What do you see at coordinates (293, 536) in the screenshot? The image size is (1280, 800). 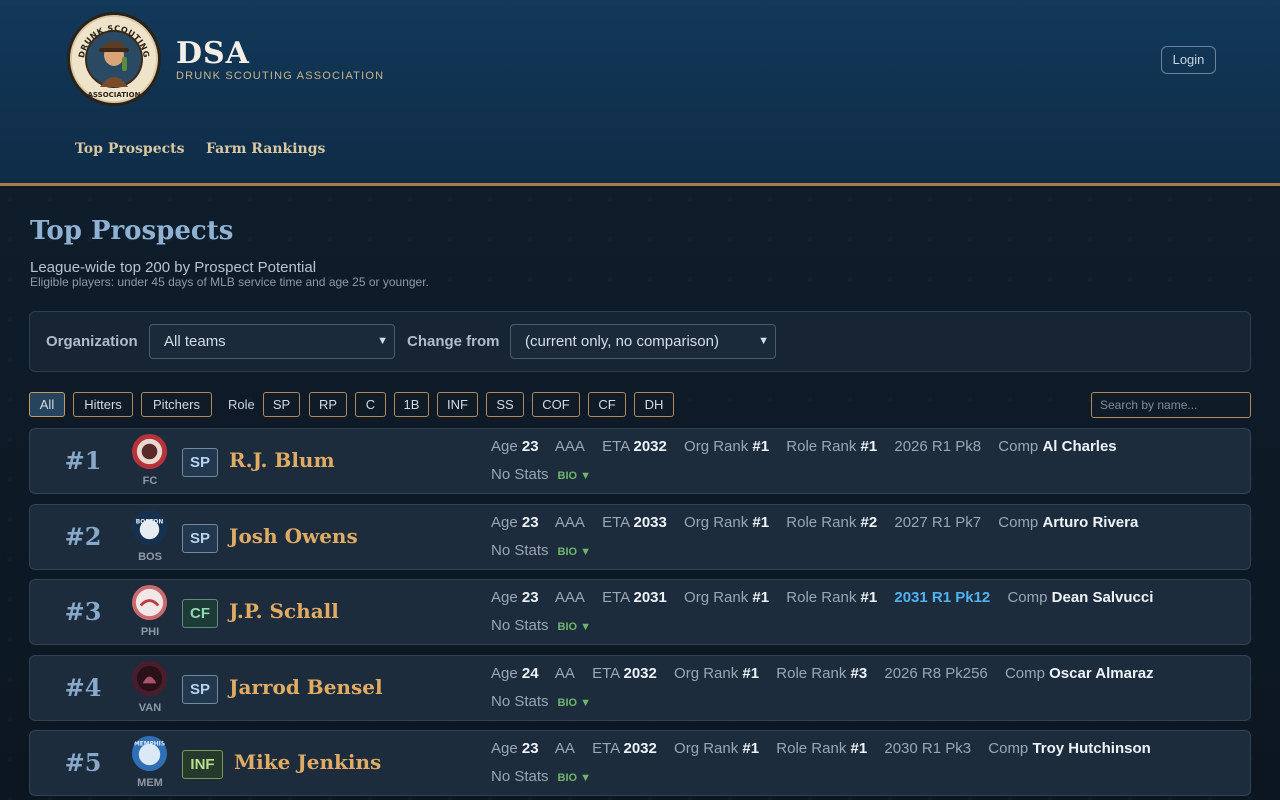 I see `player-name: Josh Owens` at bounding box center [293, 536].